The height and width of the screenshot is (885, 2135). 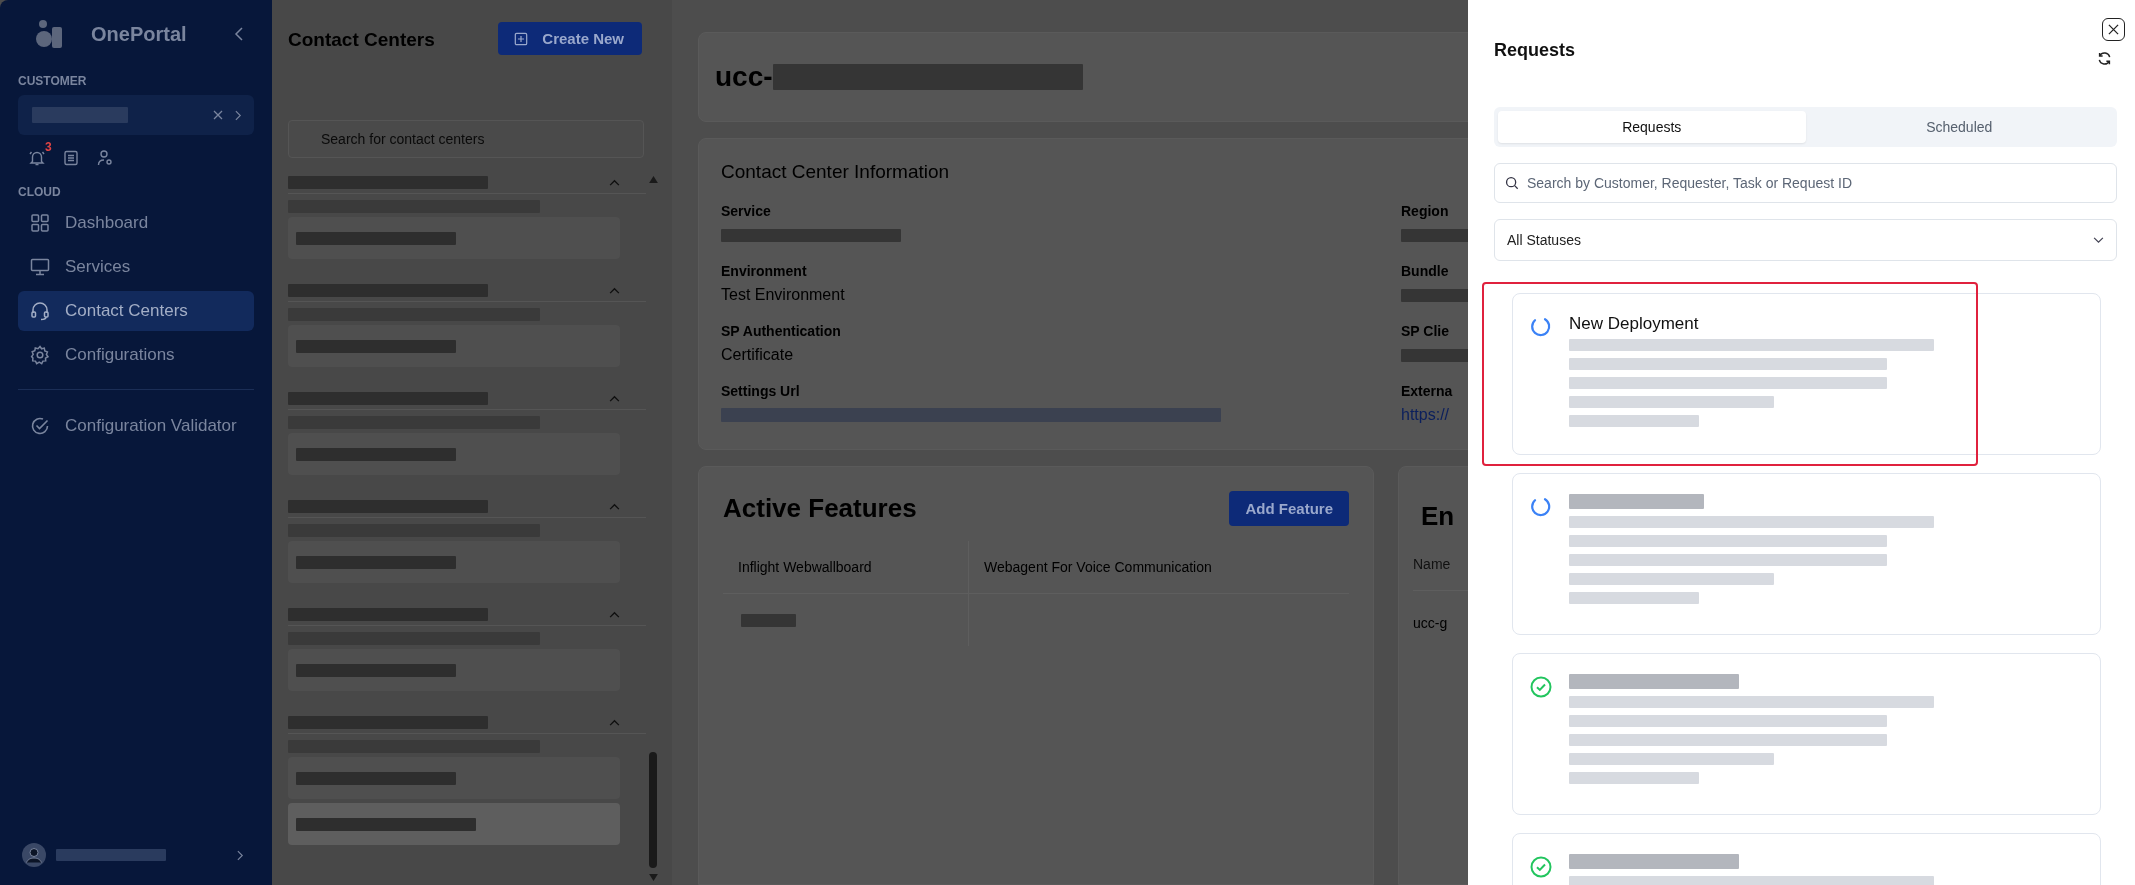 I want to click on field-value: Certificate, so click(x=757, y=355).